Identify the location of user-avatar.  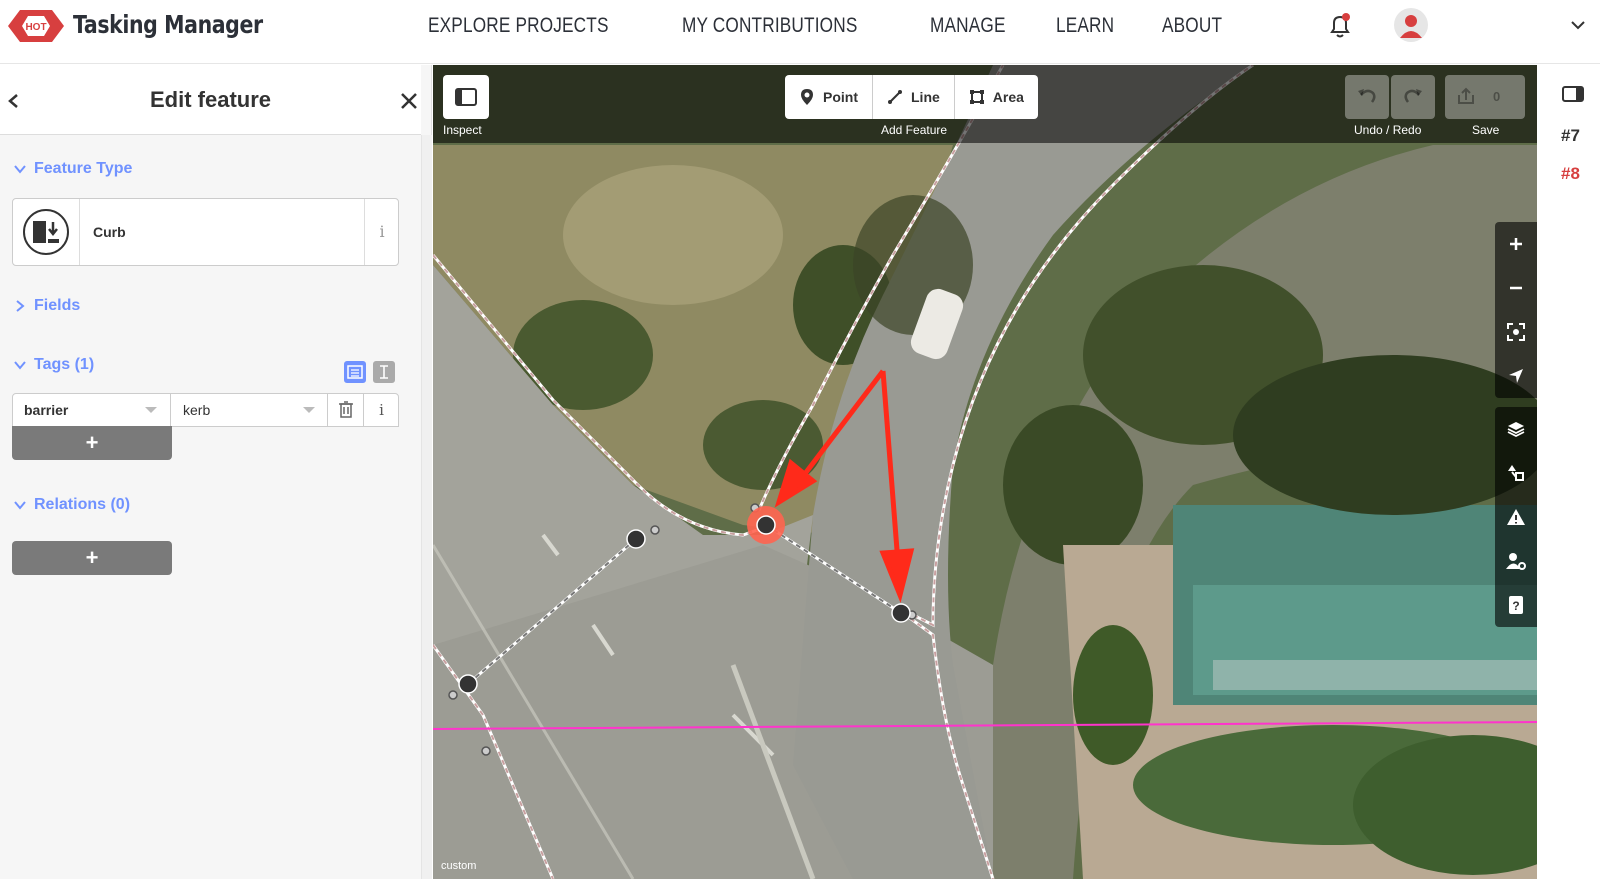
(1411, 25).